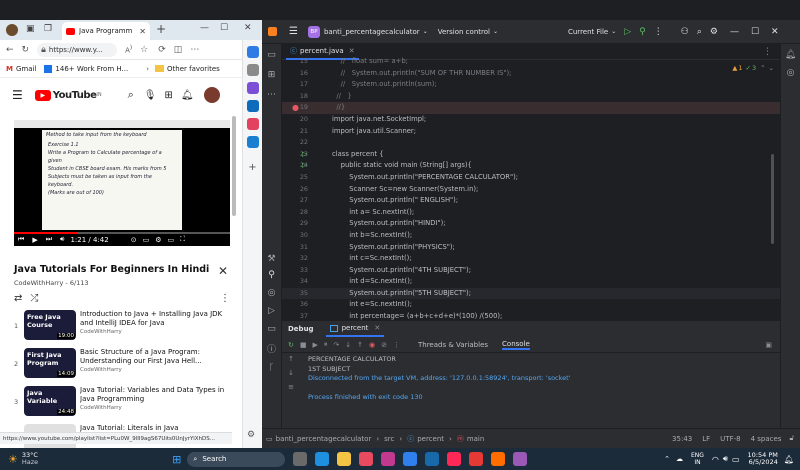 The width and height of the screenshot is (800, 470). What do you see at coordinates (128, 49) in the screenshot?
I see `read-aloud-icon: A)` at bounding box center [128, 49].